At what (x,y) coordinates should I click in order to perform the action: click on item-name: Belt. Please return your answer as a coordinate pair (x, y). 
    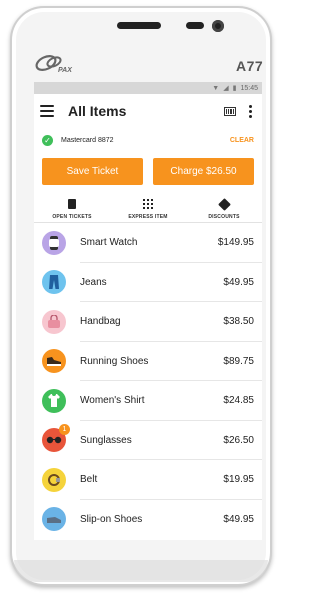
    Looking at the image, I should click on (89, 480).